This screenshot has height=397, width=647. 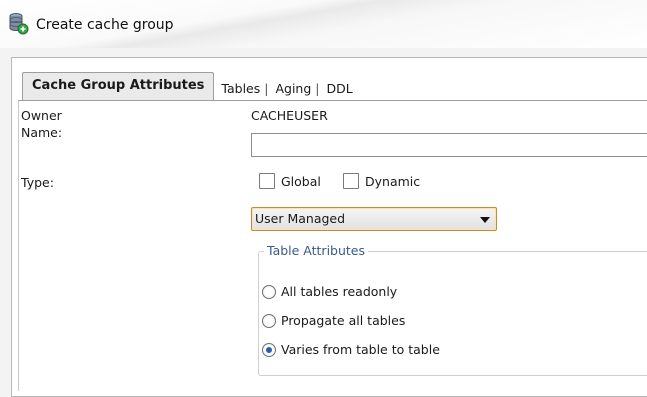 What do you see at coordinates (118, 86) in the screenshot?
I see `tab-cache-group-attributes: Cache Group Attributes` at bounding box center [118, 86].